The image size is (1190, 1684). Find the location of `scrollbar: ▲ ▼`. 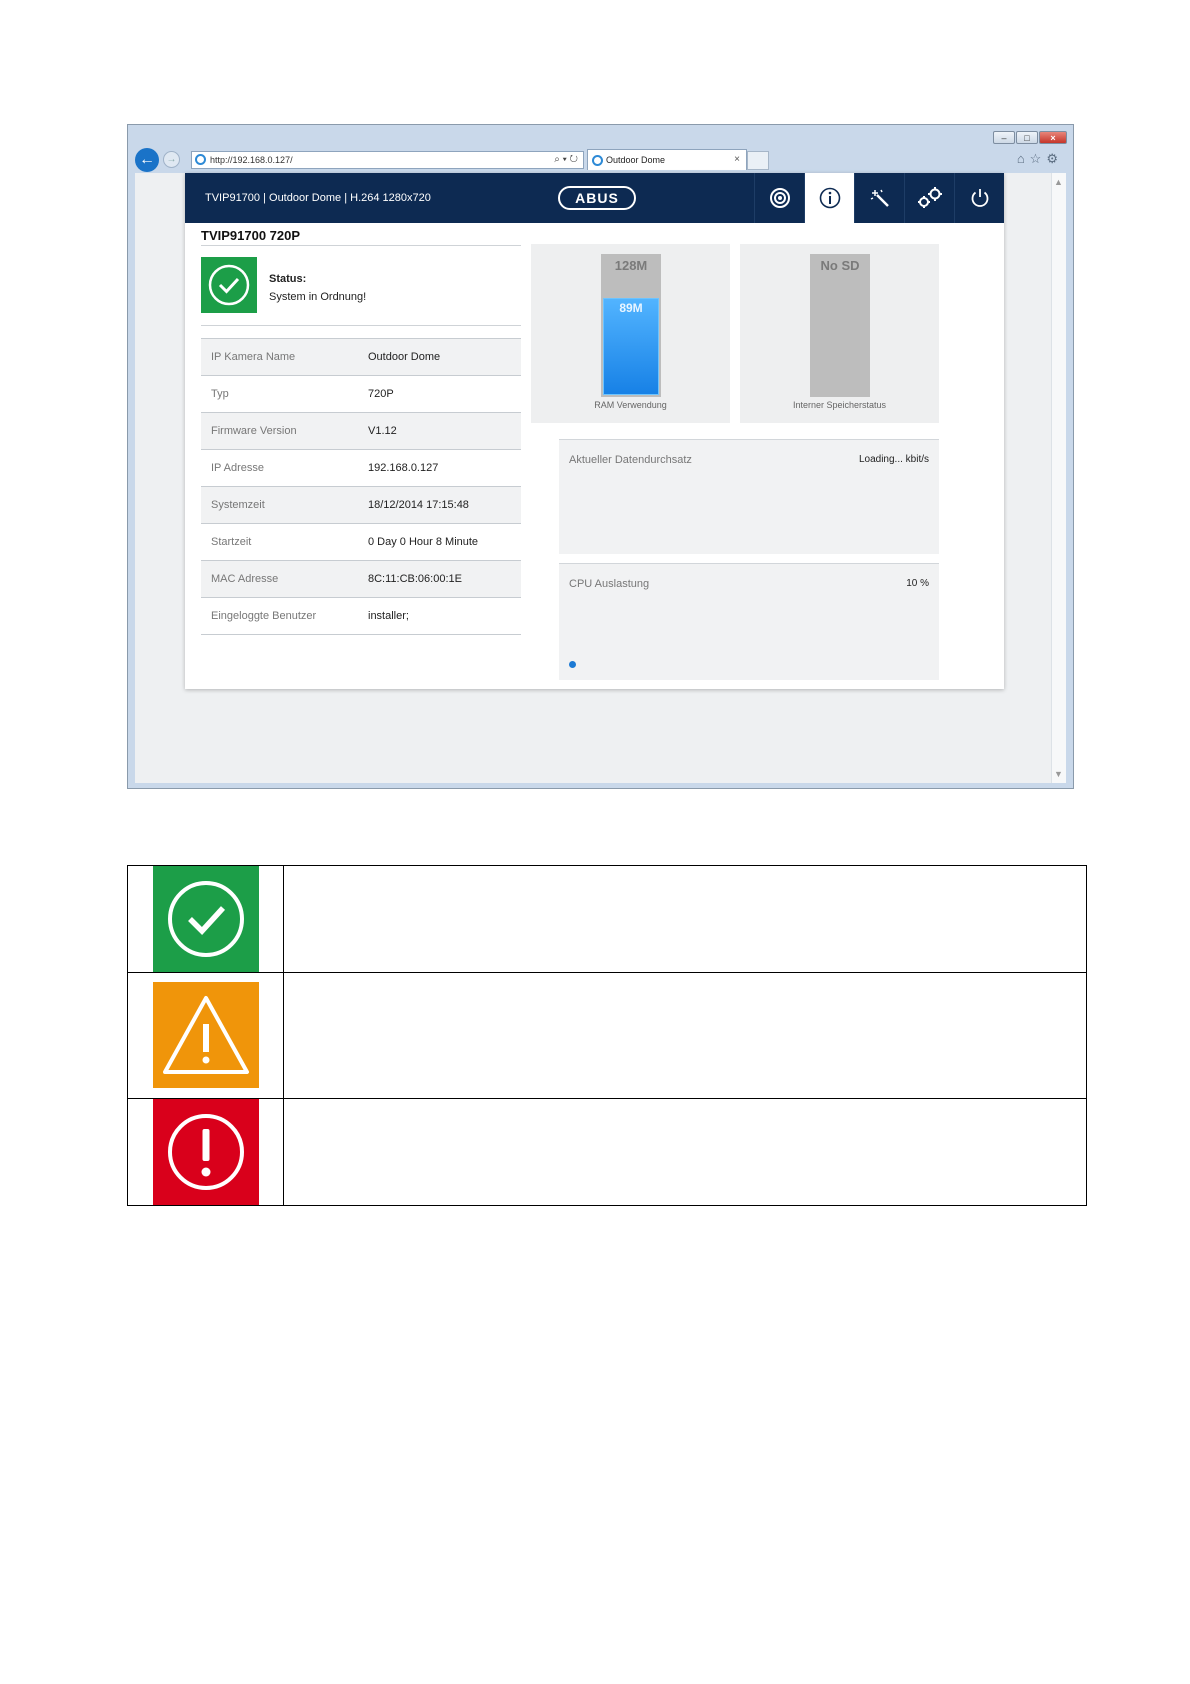

scrollbar: ▲ ▼ is located at coordinates (1058, 478).